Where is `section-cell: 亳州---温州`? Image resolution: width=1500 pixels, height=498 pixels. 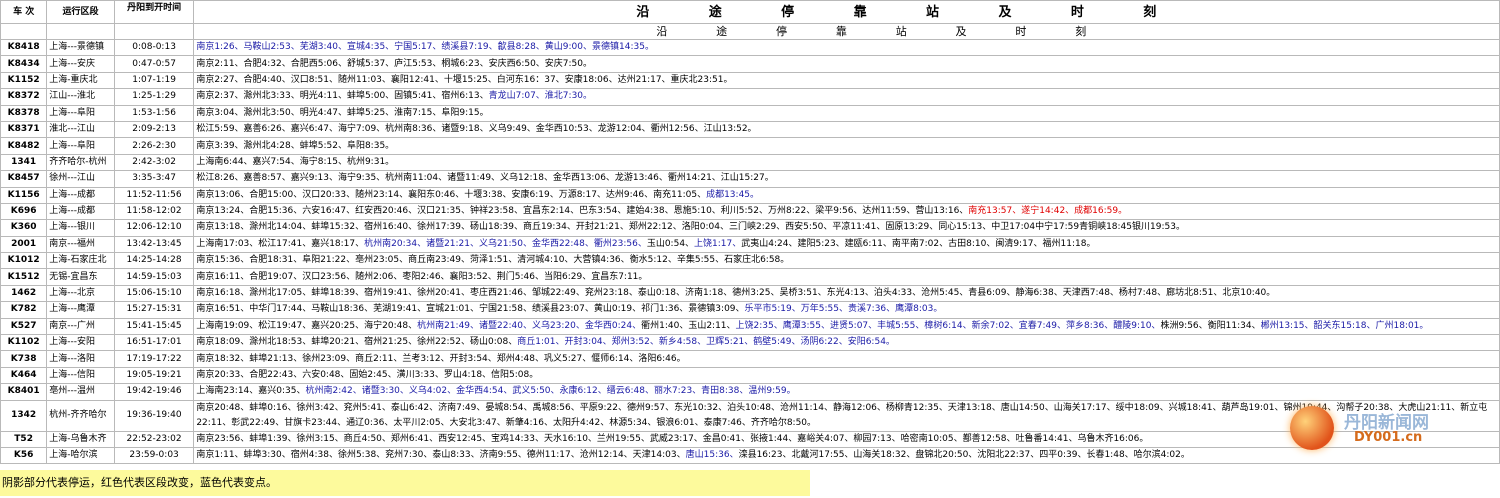 section-cell: 亳州---温州 is located at coordinates (80, 392).